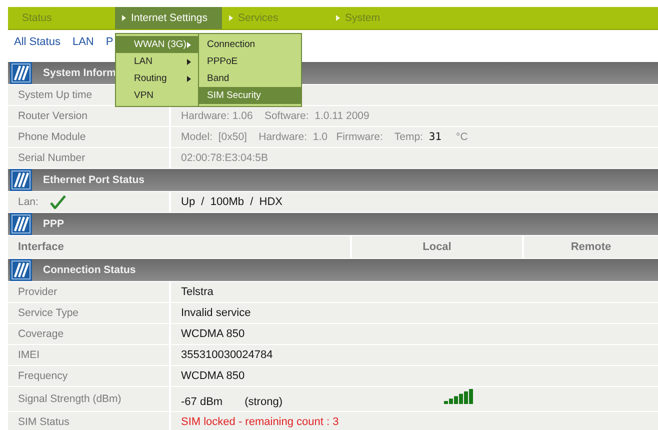 Image resolution: width=658 pixels, height=430 pixels. I want to click on nav-tab: Internet Settings, so click(168, 18).